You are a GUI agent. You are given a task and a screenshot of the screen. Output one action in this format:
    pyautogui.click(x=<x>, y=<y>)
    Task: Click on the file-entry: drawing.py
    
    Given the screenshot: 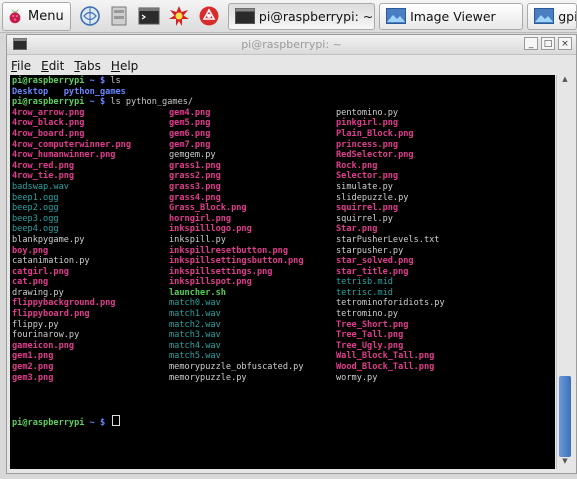 What is the action you would take?
    pyautogui.click(x=38, y=292)
    